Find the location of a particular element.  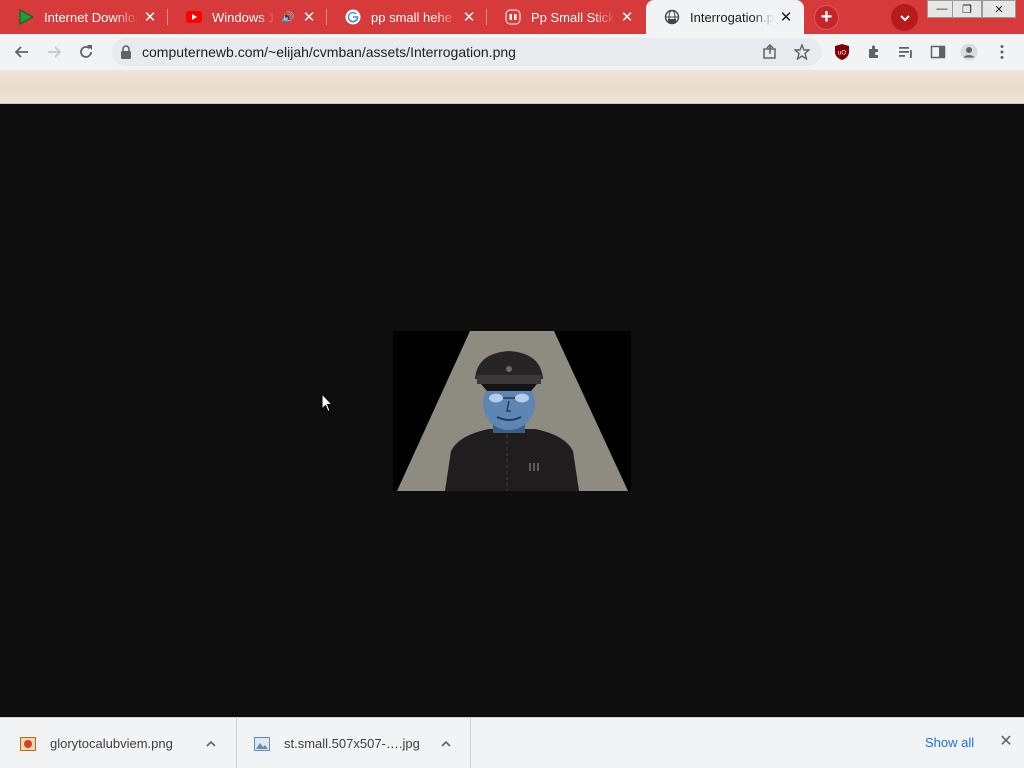

puzzle-icon is located at coordinates (873, 51).